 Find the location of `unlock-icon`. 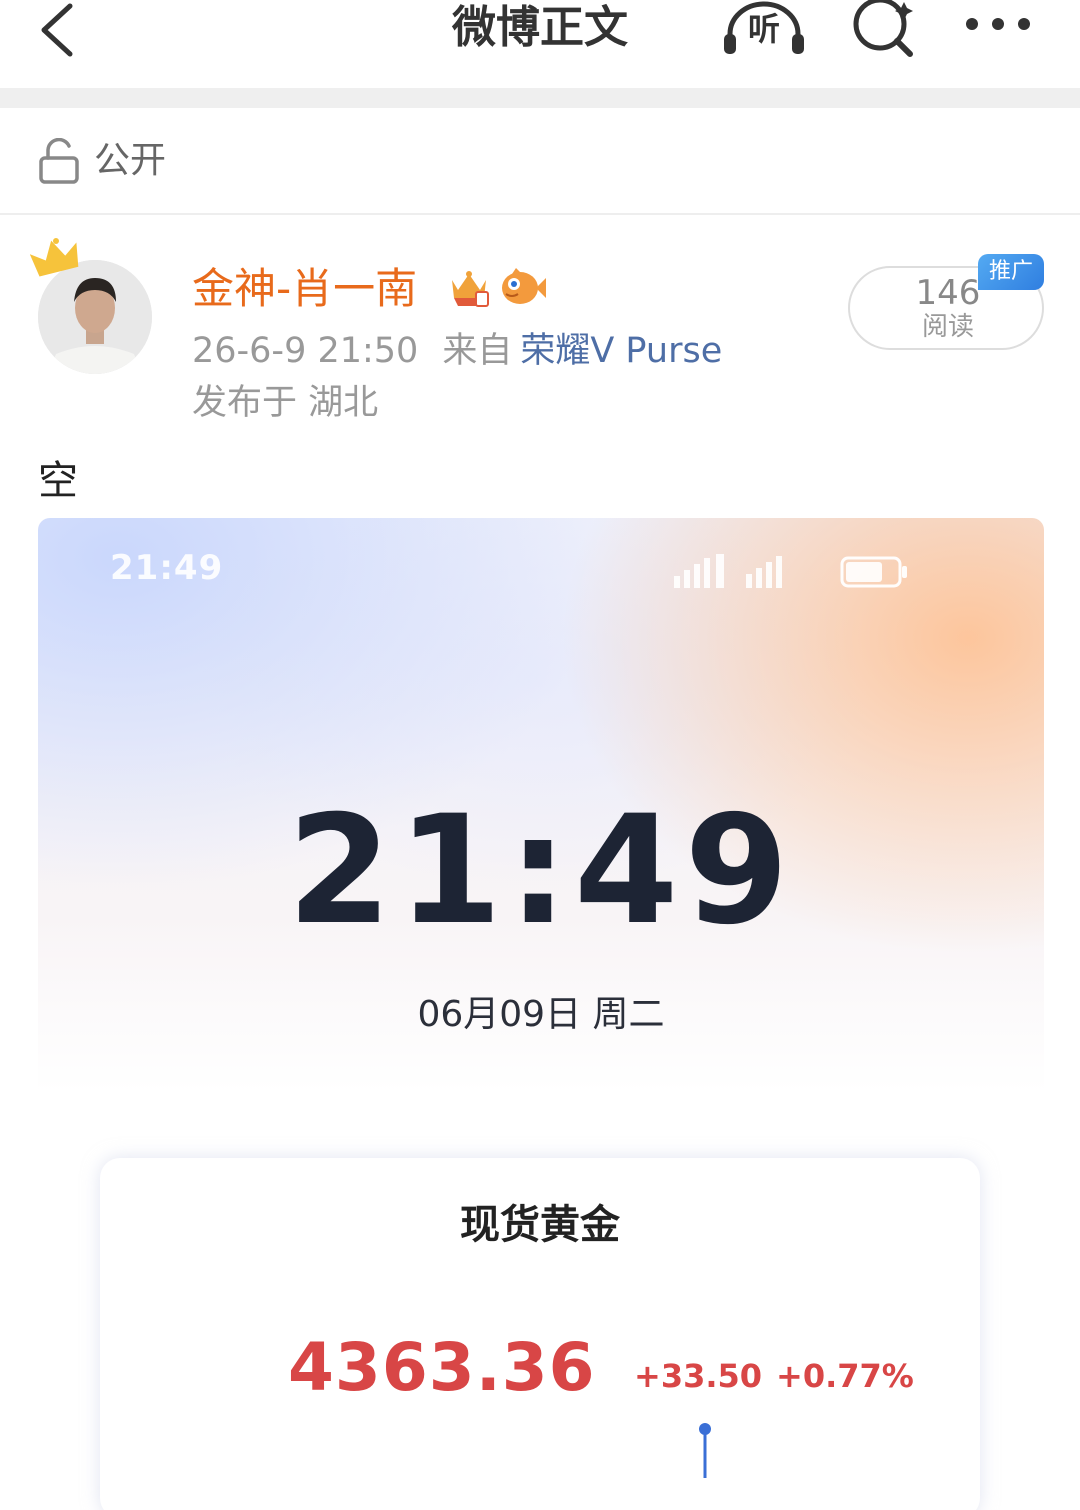

unlock-icon is located at coordinates (59, 161).